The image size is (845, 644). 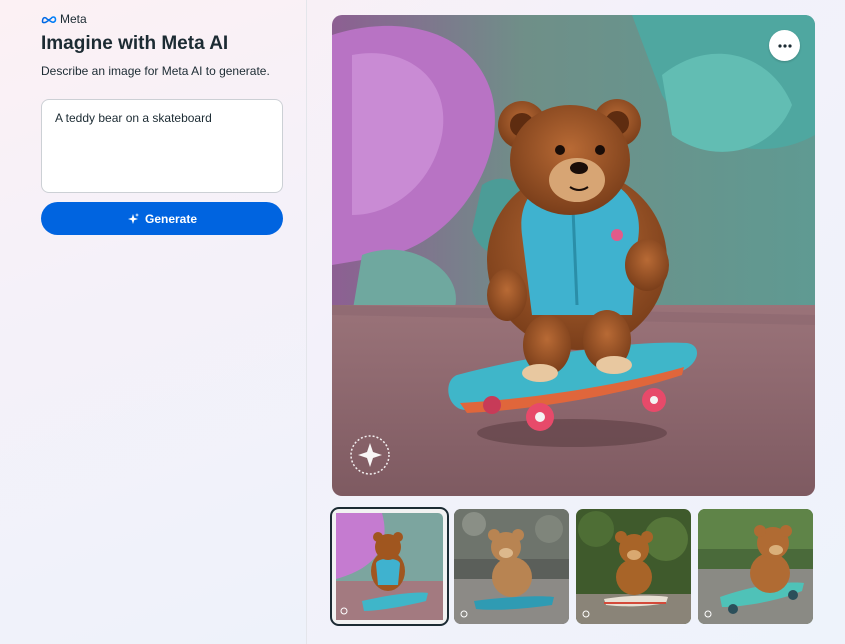 What do you see at coordinates (162, 146) in the screenshot?
I see `prompt-input: A teddy bear on a skateboard` at bounding box center [162, 146].